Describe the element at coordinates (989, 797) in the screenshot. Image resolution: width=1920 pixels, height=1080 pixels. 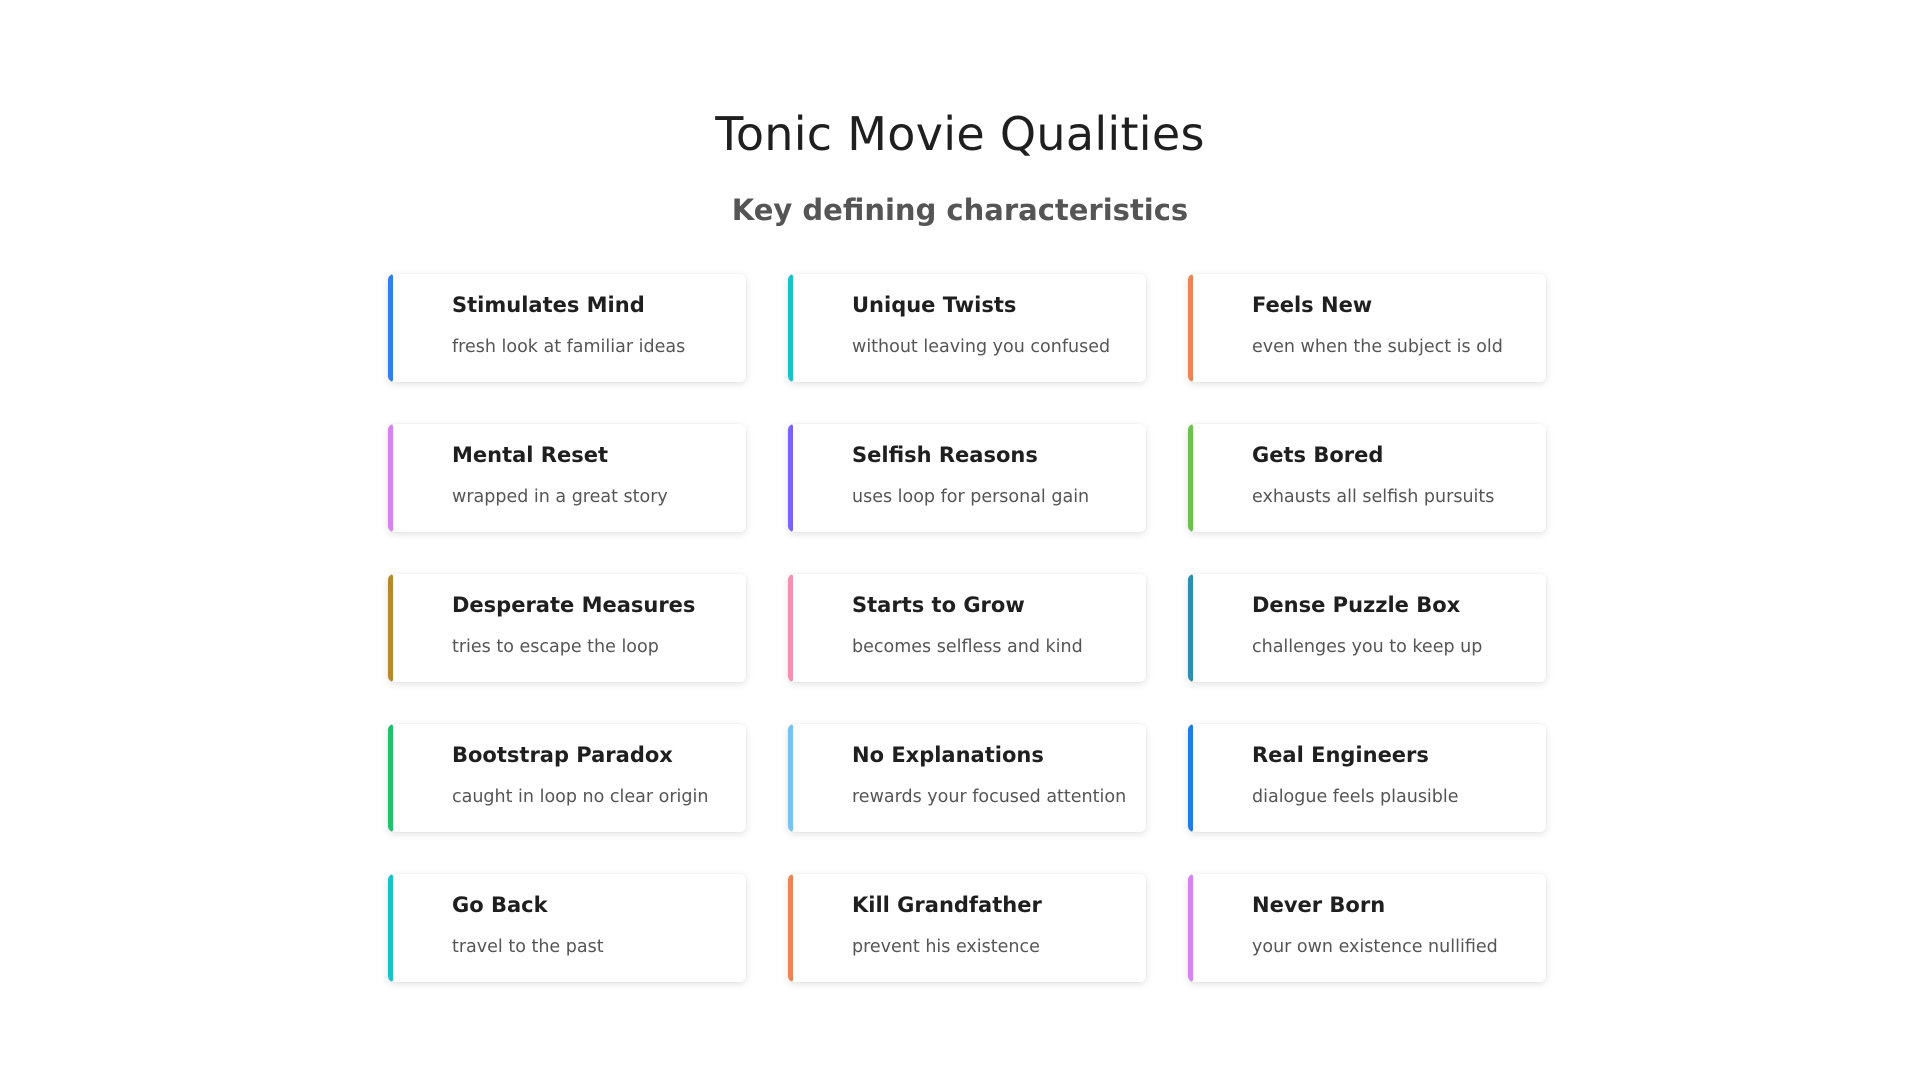
I see `card-description: rewards your focused attention` at that location.